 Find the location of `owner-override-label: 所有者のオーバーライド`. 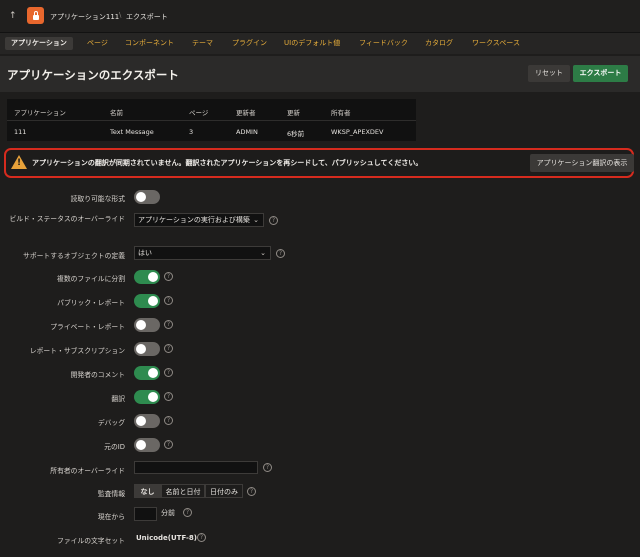

owner-override-label: 所有者のオーバーライド is located at coordinates (87, 471).